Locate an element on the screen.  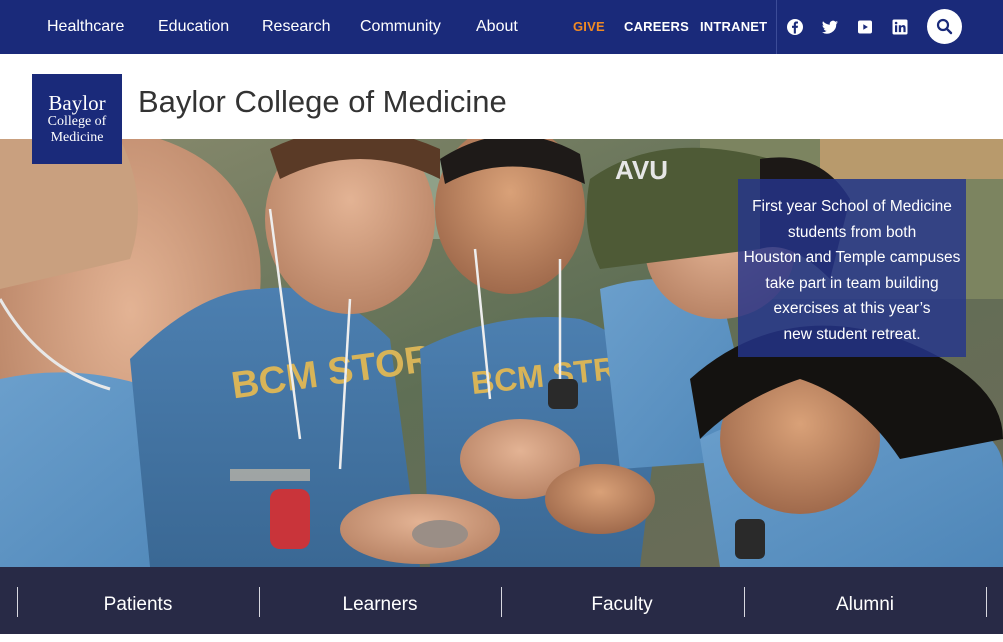
youtube-icon is located at coordinates (865, 27).